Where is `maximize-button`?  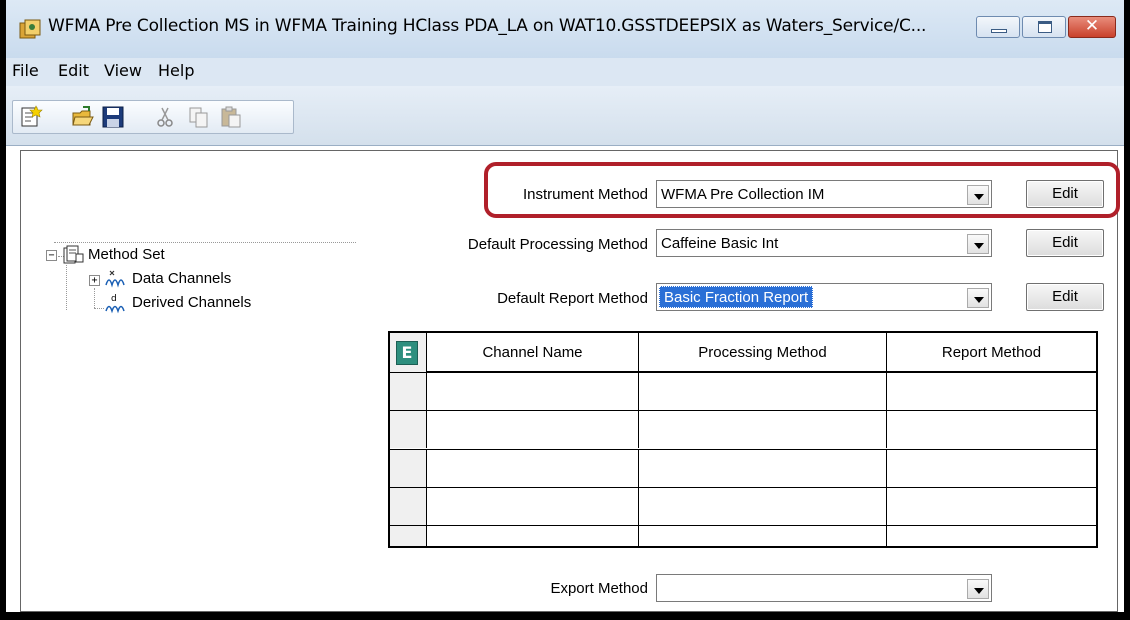 maximize-button is located at coordinates (1044, 27).